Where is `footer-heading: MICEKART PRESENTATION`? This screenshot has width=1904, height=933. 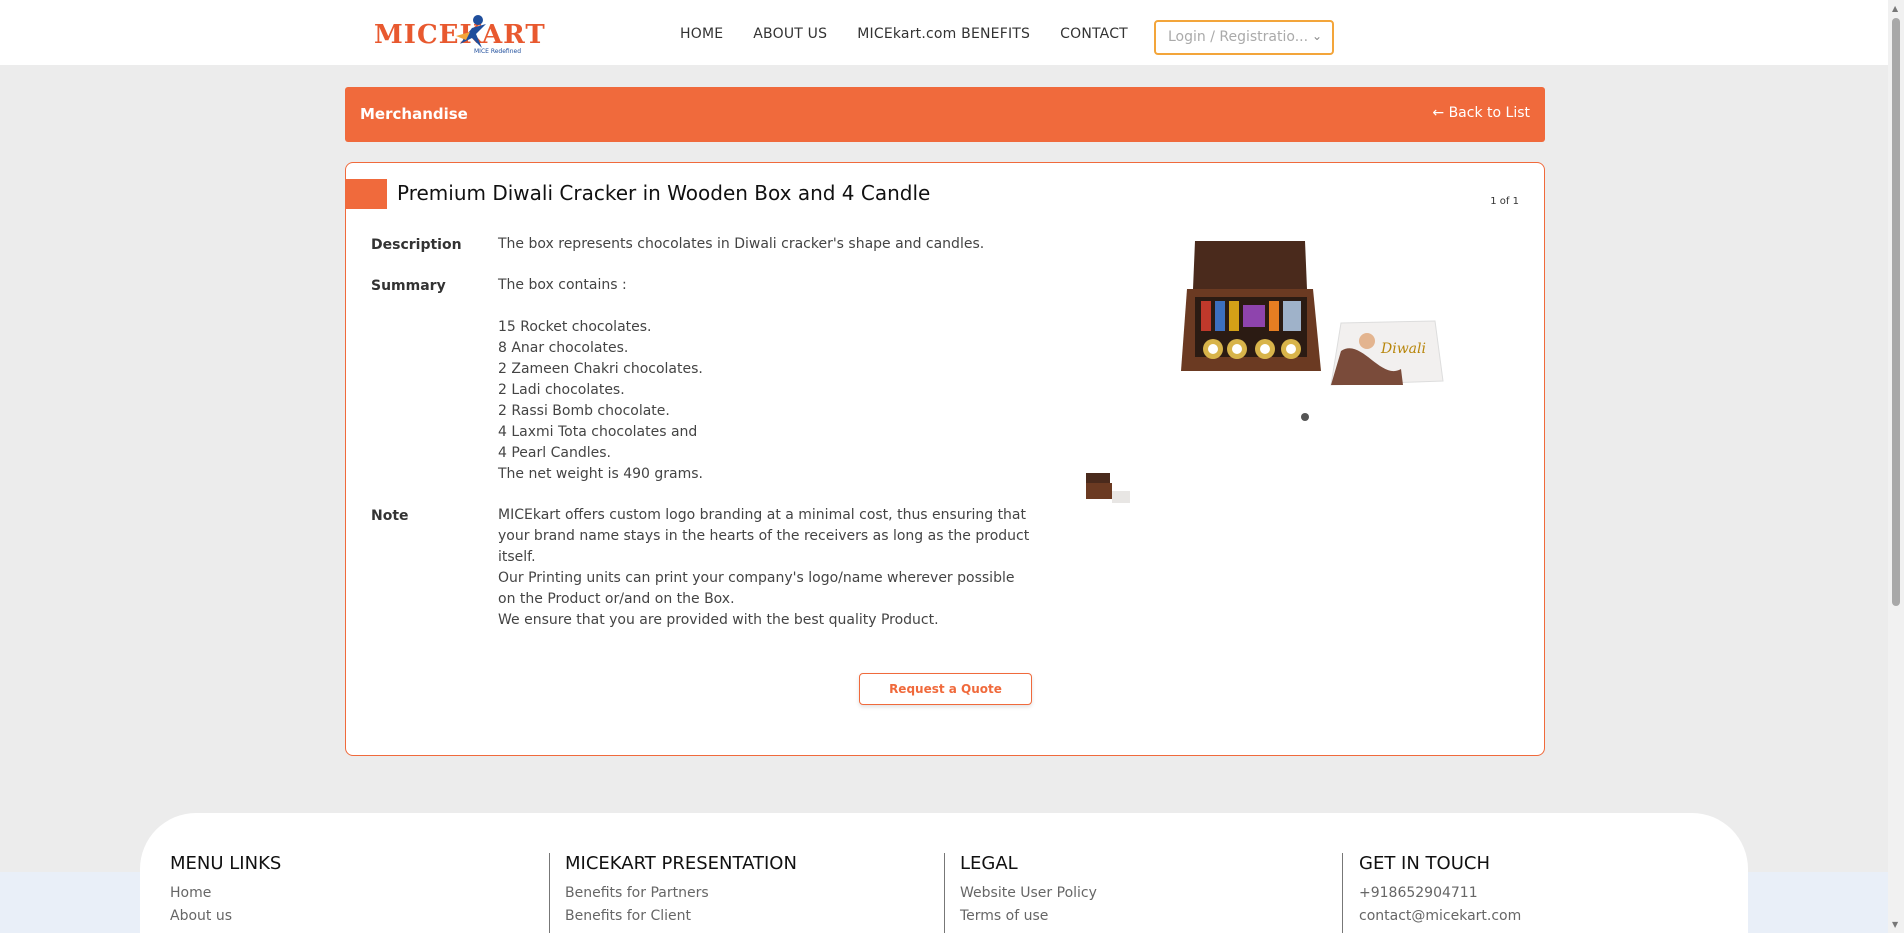
footer-heading: MICEKART PRESENTATION is located at coordinates (681, 863).